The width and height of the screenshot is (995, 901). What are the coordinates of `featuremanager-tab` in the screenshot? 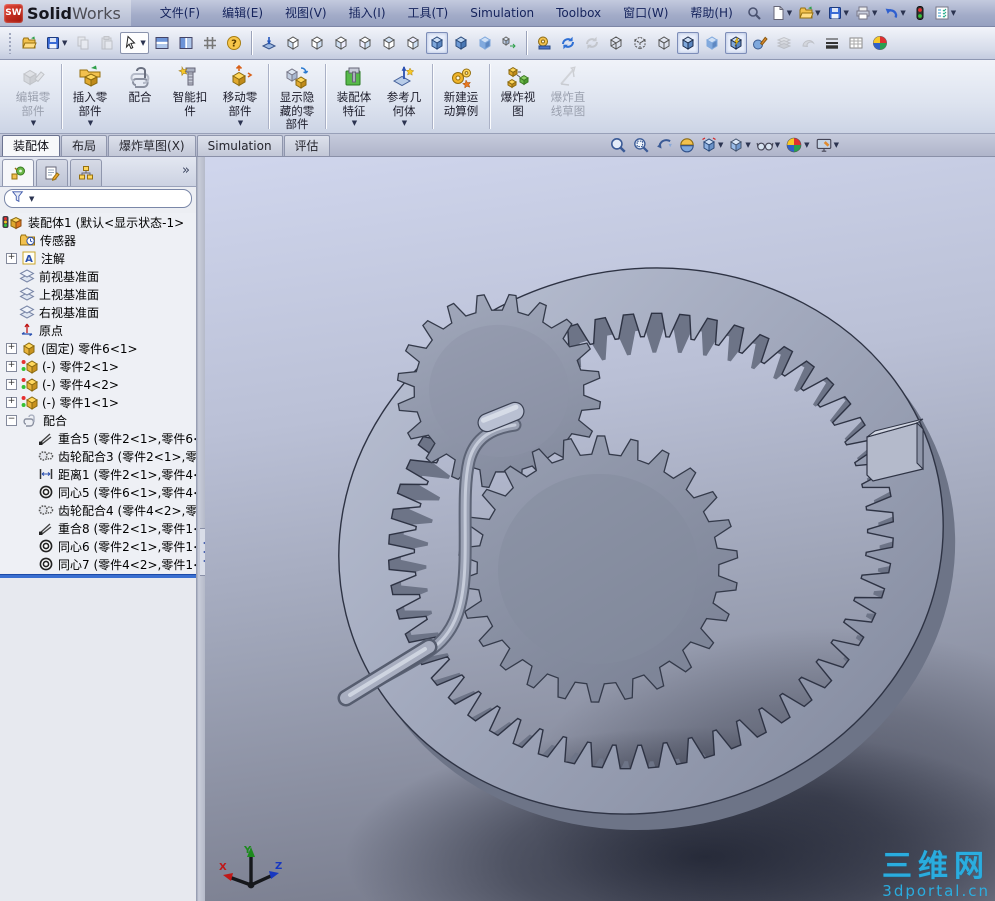 It's located at (18, 172).